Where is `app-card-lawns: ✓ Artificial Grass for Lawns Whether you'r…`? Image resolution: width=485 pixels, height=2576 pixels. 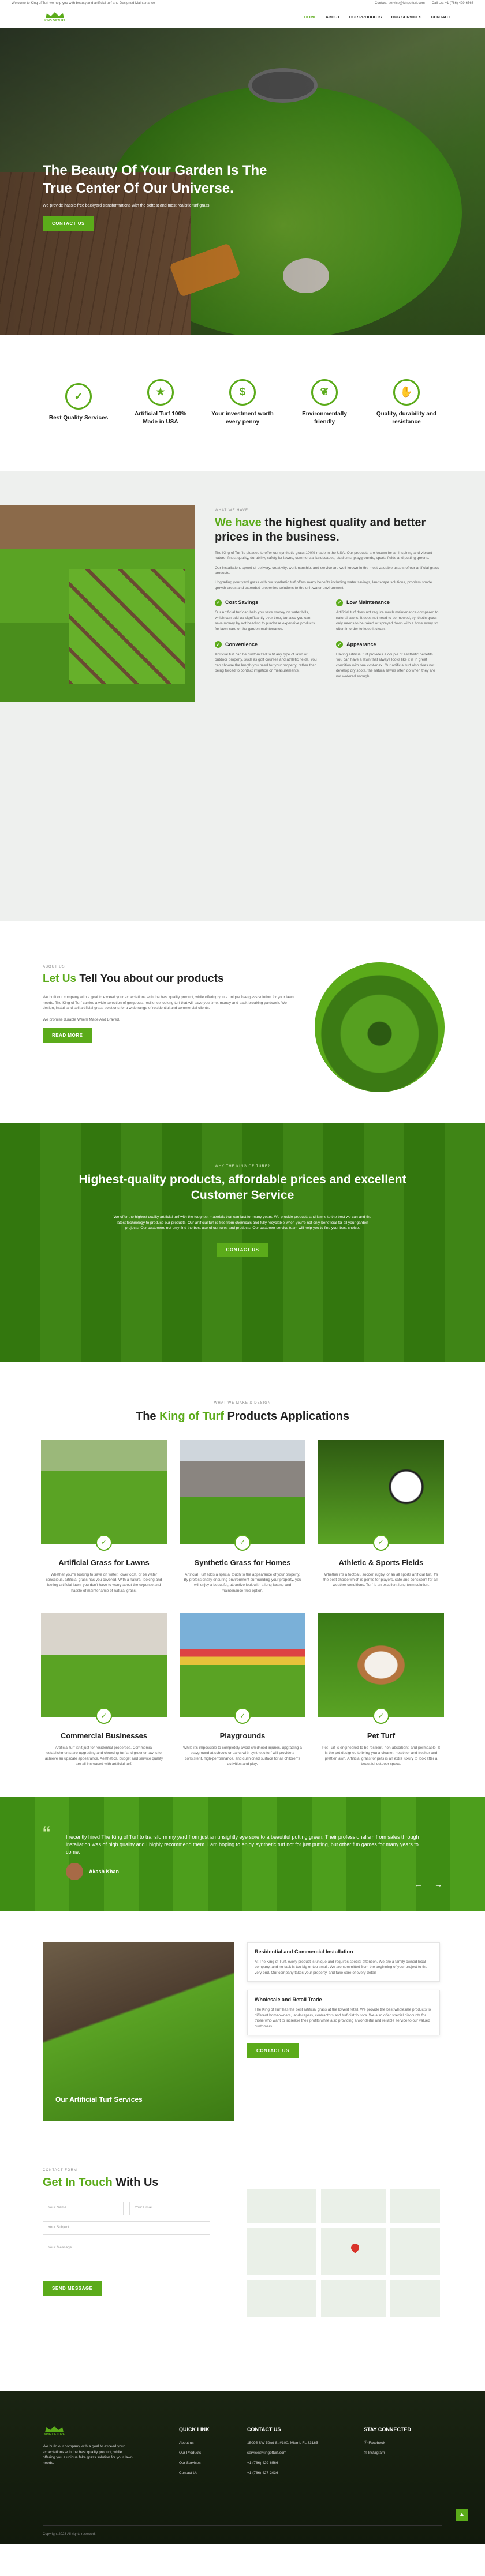
app-card-lawns: ✓ Artificial Grass for Lawns Whether you'r… is located at coordinates (104, 1516).